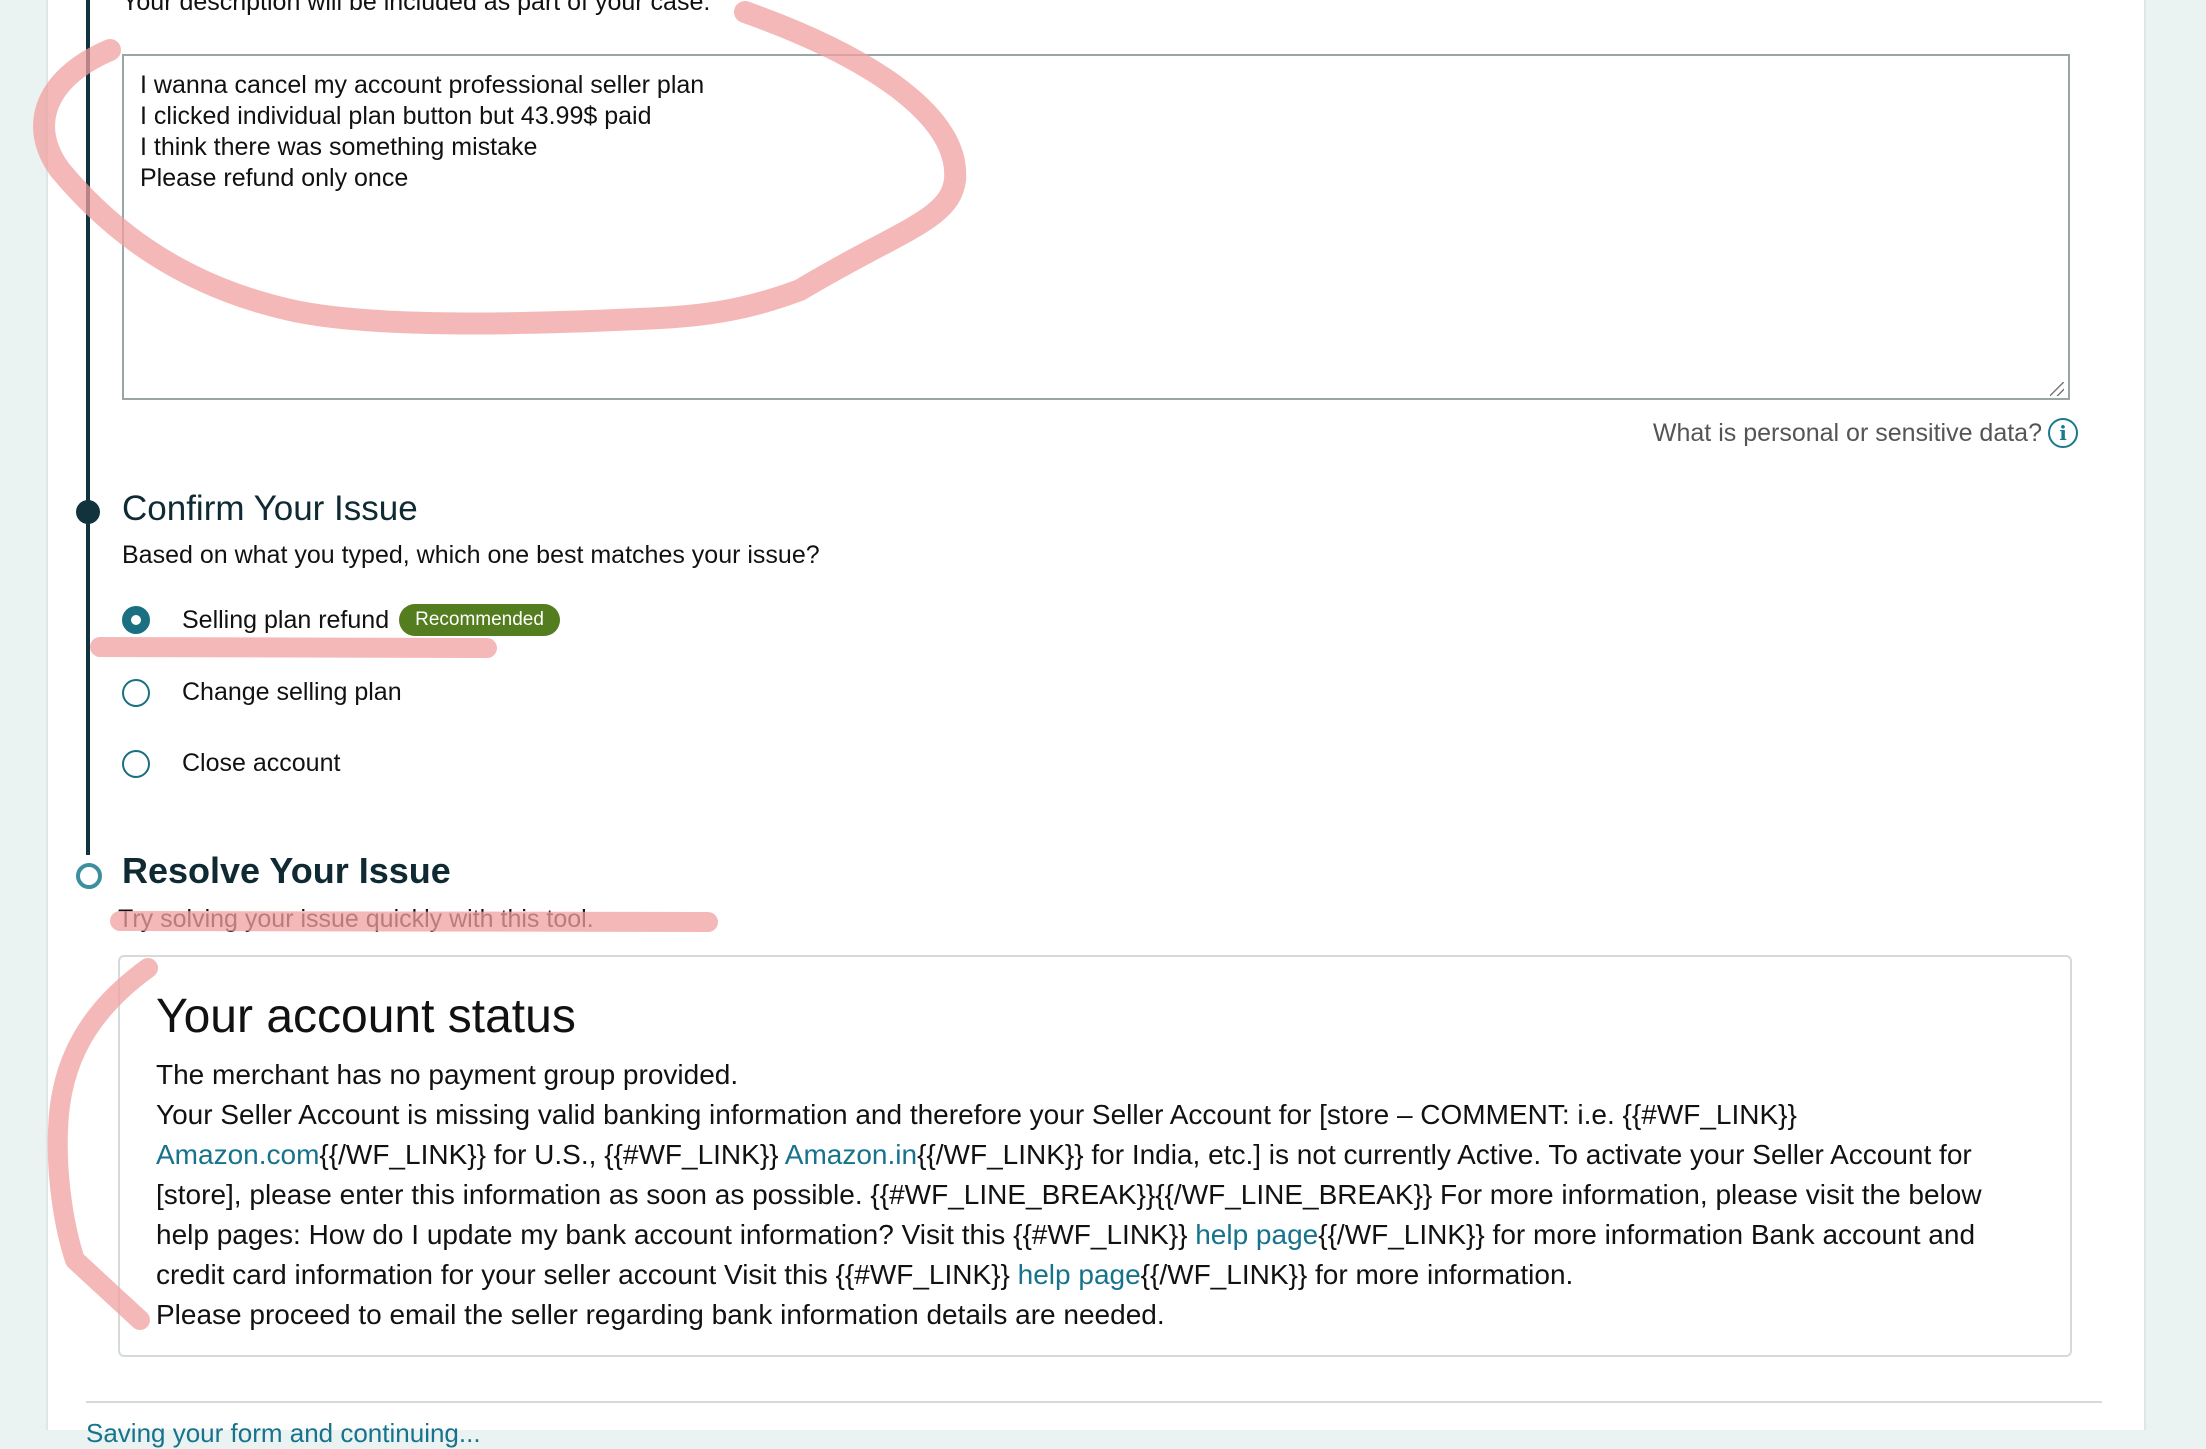 The height and width of the screenshot is (1449, 2206). I want to click on resolve-issue-title: Resolve Your Issue, so click(286, 870).